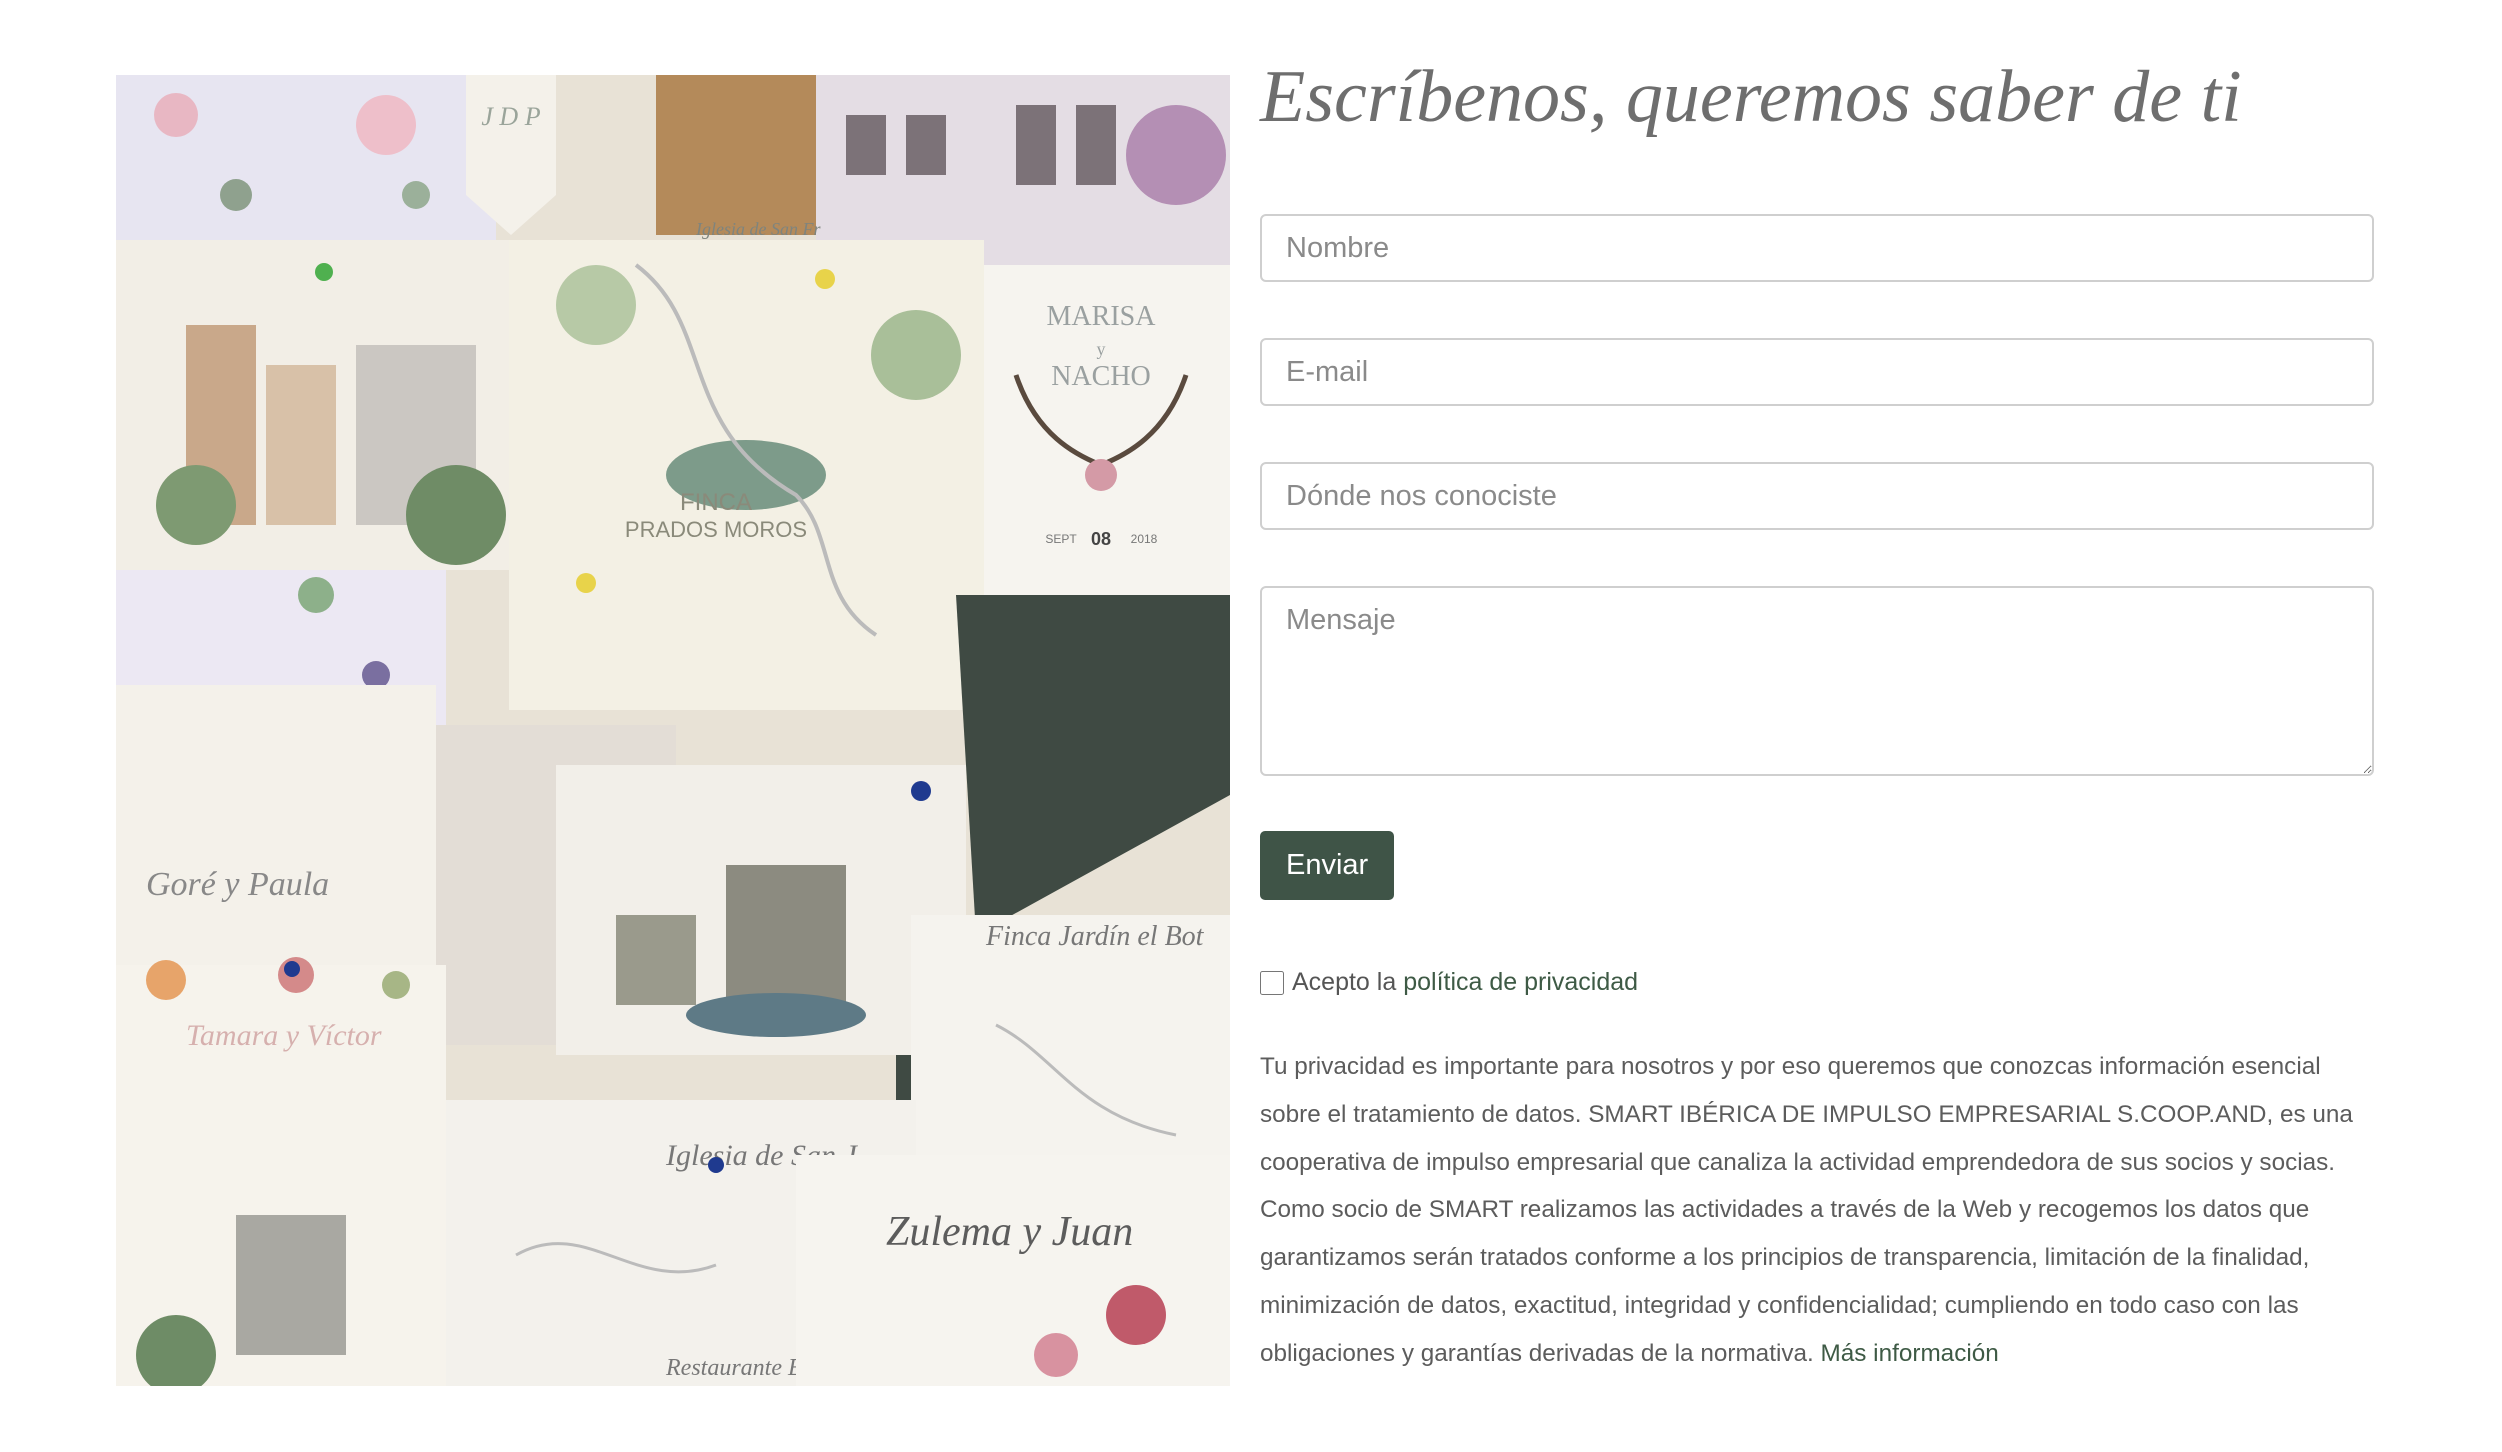  I want to click on collage-jdp-text: J D P, so click(510, 116).